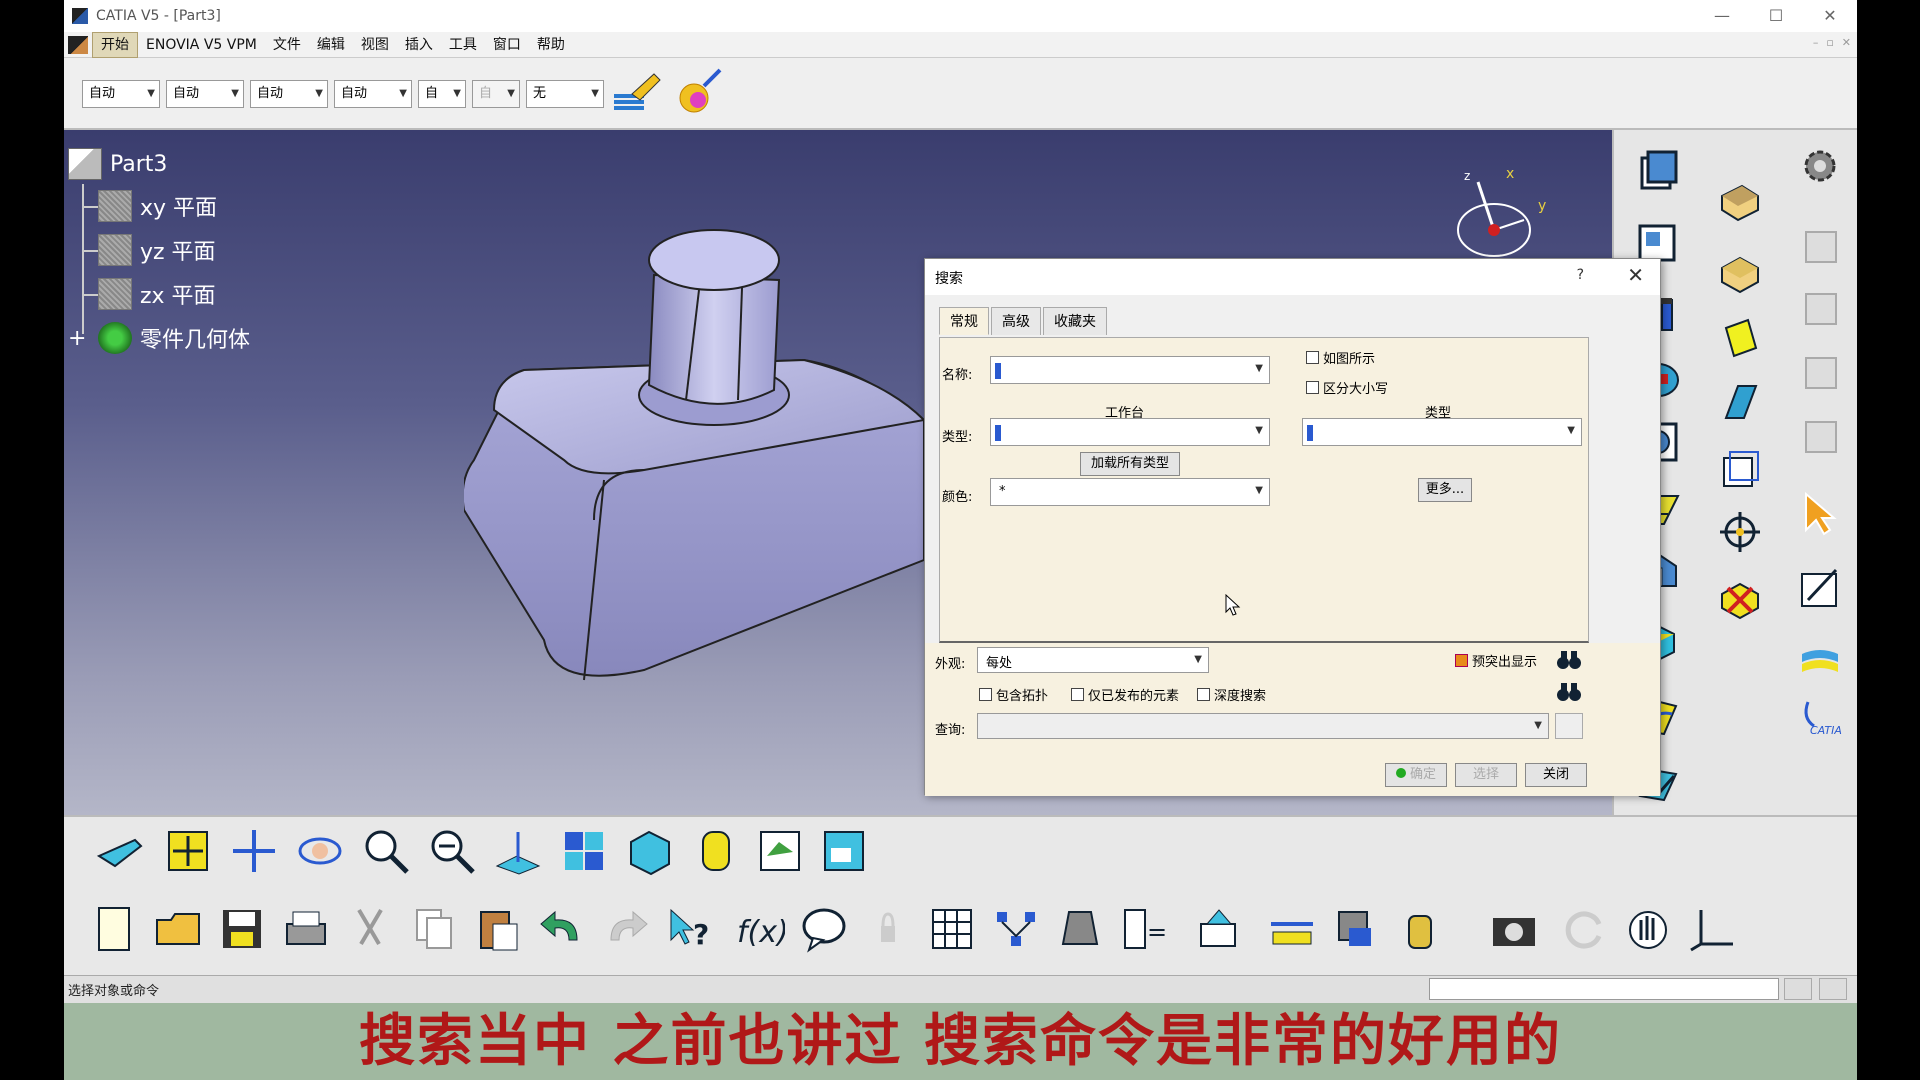  What do you see at coordinates (690, 929) in the screenshot?
I see `whats-this-icon: ?` at bounding box center [690, 929].